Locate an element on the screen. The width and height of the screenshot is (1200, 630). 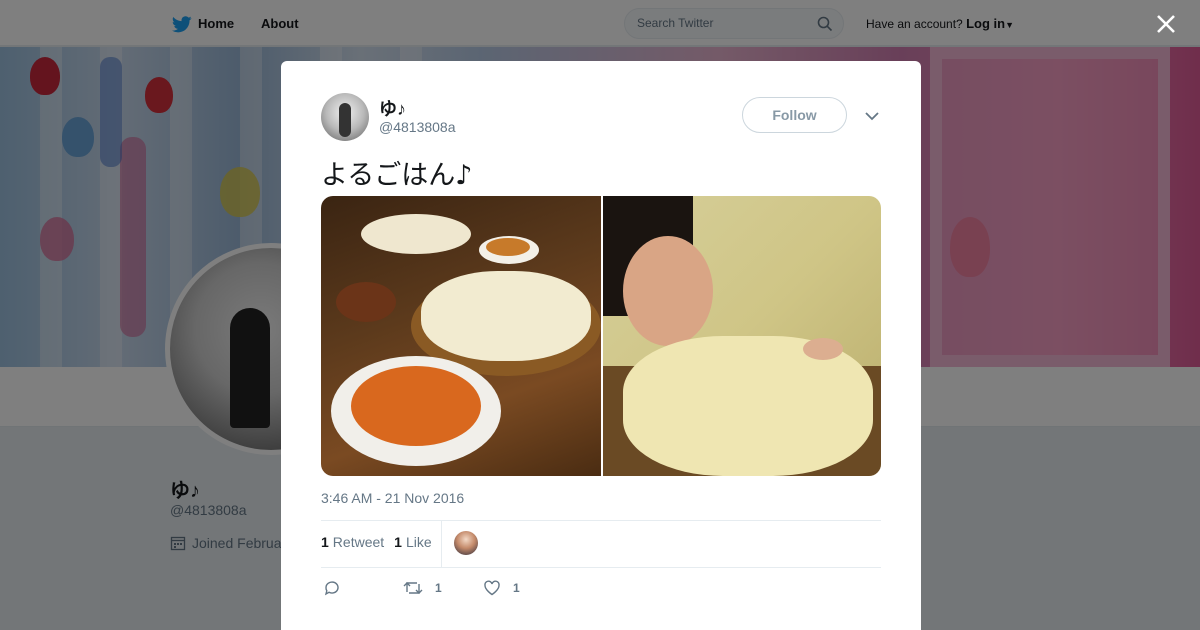
reply-icon is located at coordinates (331, 588).